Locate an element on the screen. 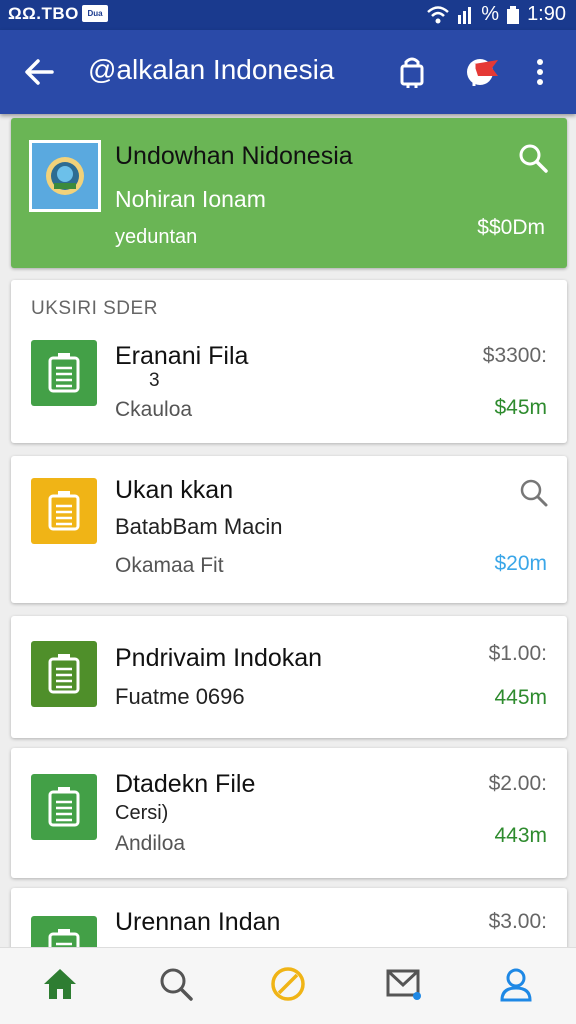 Image resolution: width=576 pixels, height=1024 pixels. item-amount: 445m is located at coordinates (520, 697).